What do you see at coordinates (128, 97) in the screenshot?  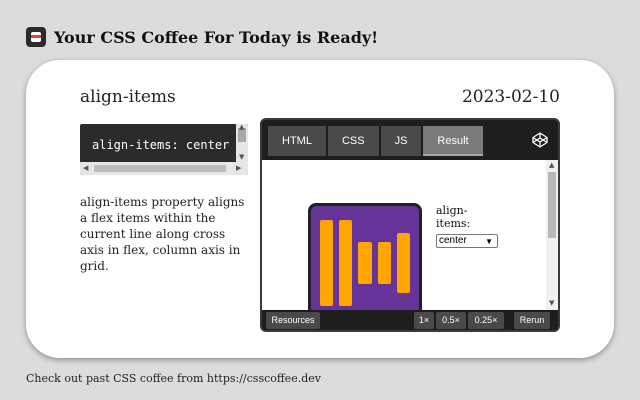 I see `property-name: align-items` at bounding box center [128, 97].